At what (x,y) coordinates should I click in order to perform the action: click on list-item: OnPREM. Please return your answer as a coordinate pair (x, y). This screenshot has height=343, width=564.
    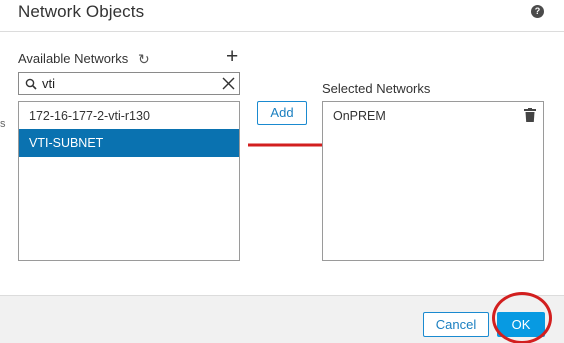
    Looking at the image, I should click on (433, 116).